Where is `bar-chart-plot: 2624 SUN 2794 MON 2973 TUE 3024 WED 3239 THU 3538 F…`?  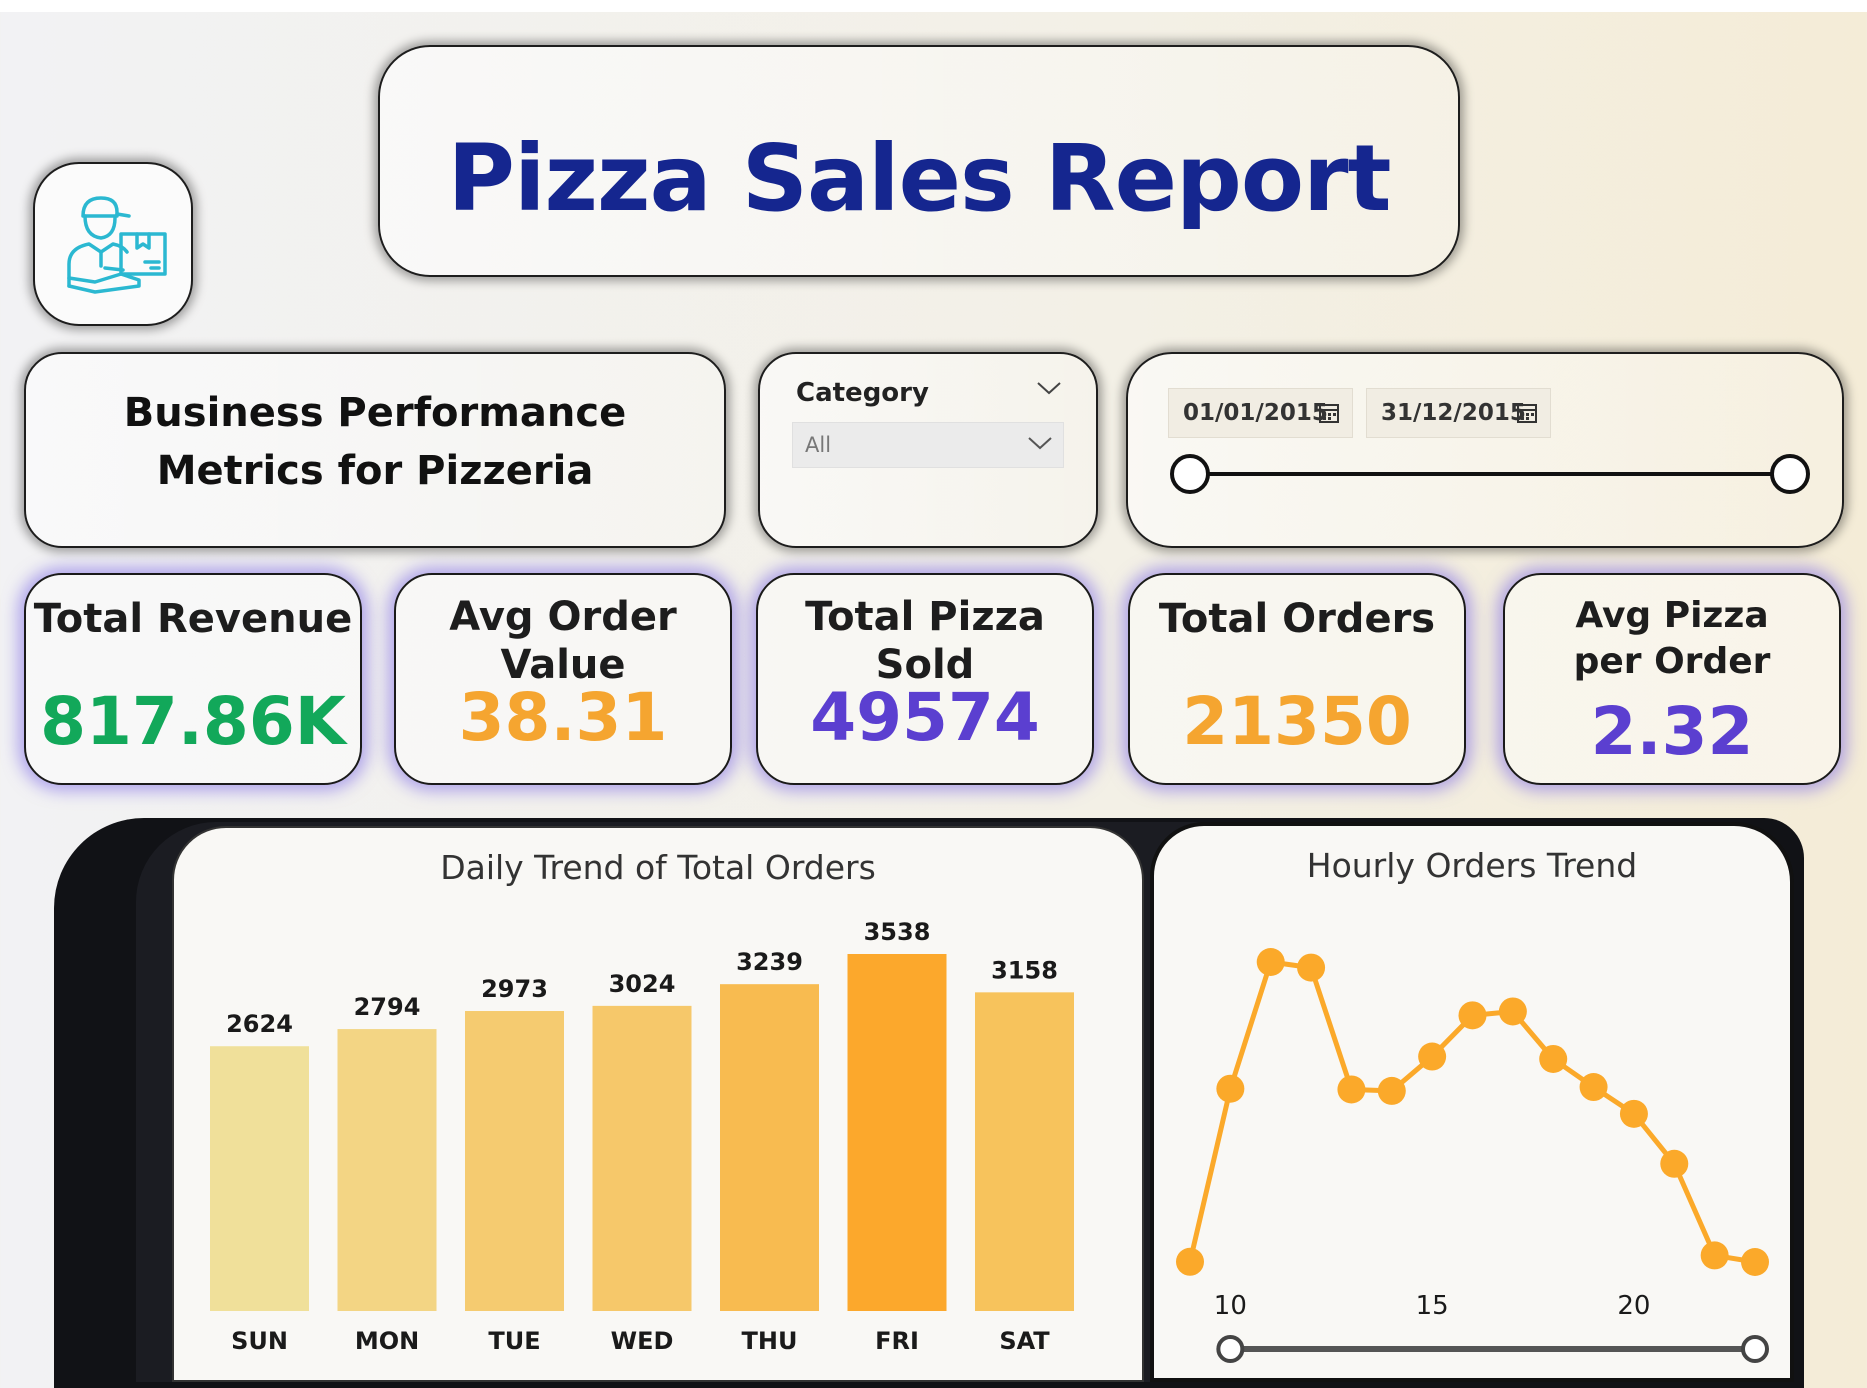 bar-chart-plot: 2624 SUN 2794 MON 2973 TUE 3024 WED 3239 THU 3538 F… is located at coordinates (642, 1136).